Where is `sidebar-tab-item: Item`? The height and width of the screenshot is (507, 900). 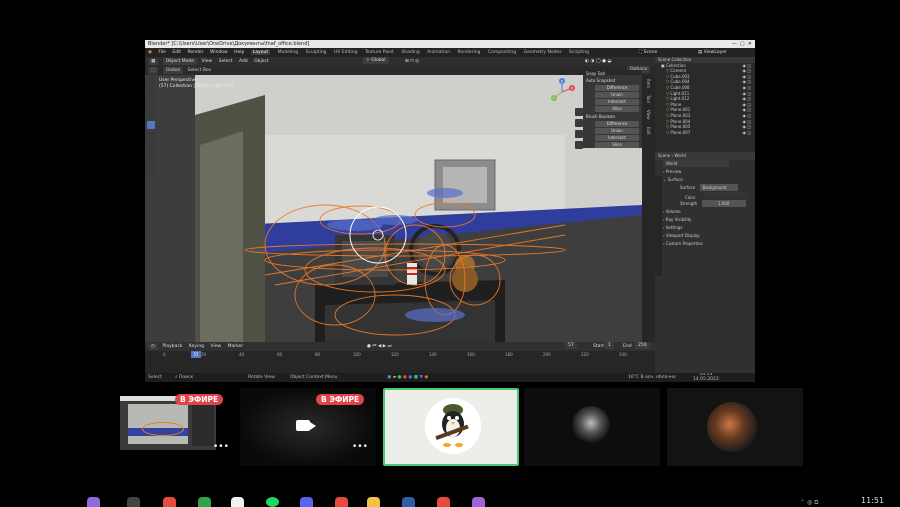 sidebar-tab-item: Item is located at coordinates (648, 83).